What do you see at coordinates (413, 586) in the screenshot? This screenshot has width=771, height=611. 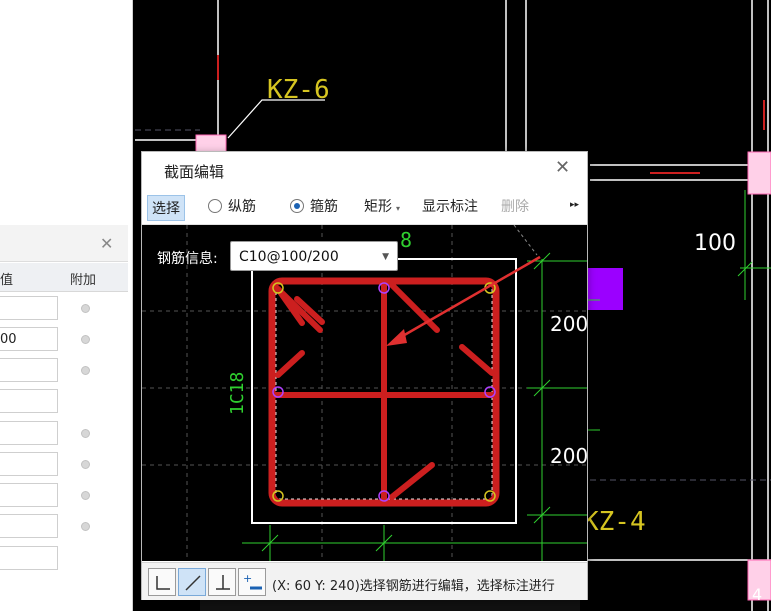 I see `status-text: (X: 60 Y: 240)选择钢筋进行编辑，选择标注进行` at bounding box center [413, 586].